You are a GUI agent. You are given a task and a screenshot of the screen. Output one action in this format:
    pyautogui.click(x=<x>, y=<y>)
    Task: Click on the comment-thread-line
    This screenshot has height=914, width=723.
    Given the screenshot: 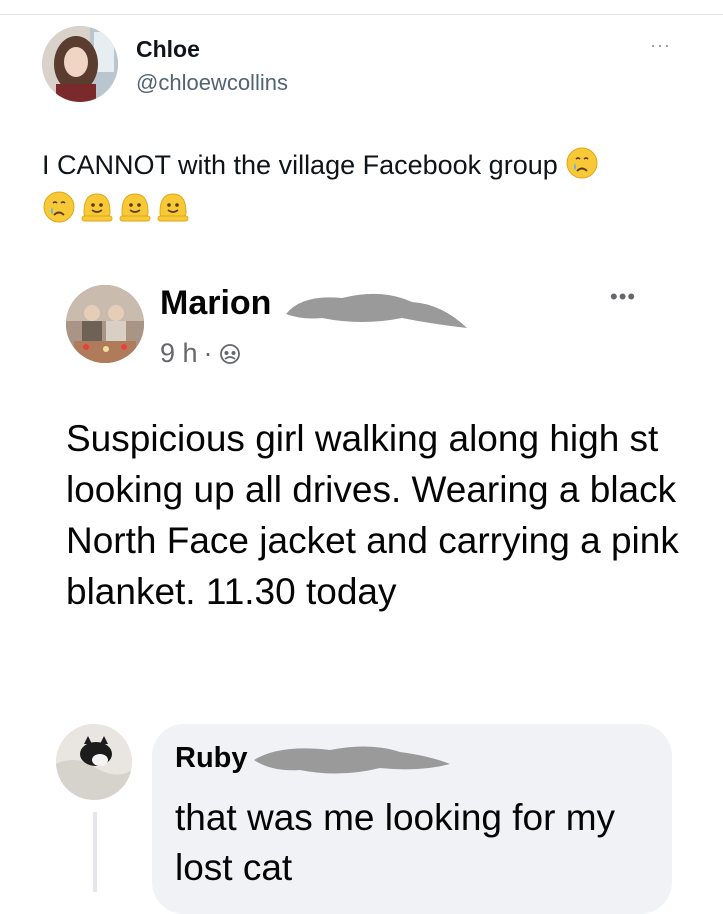 What is the action you would take?
    pyautogui.click(x=95, y=852)
    